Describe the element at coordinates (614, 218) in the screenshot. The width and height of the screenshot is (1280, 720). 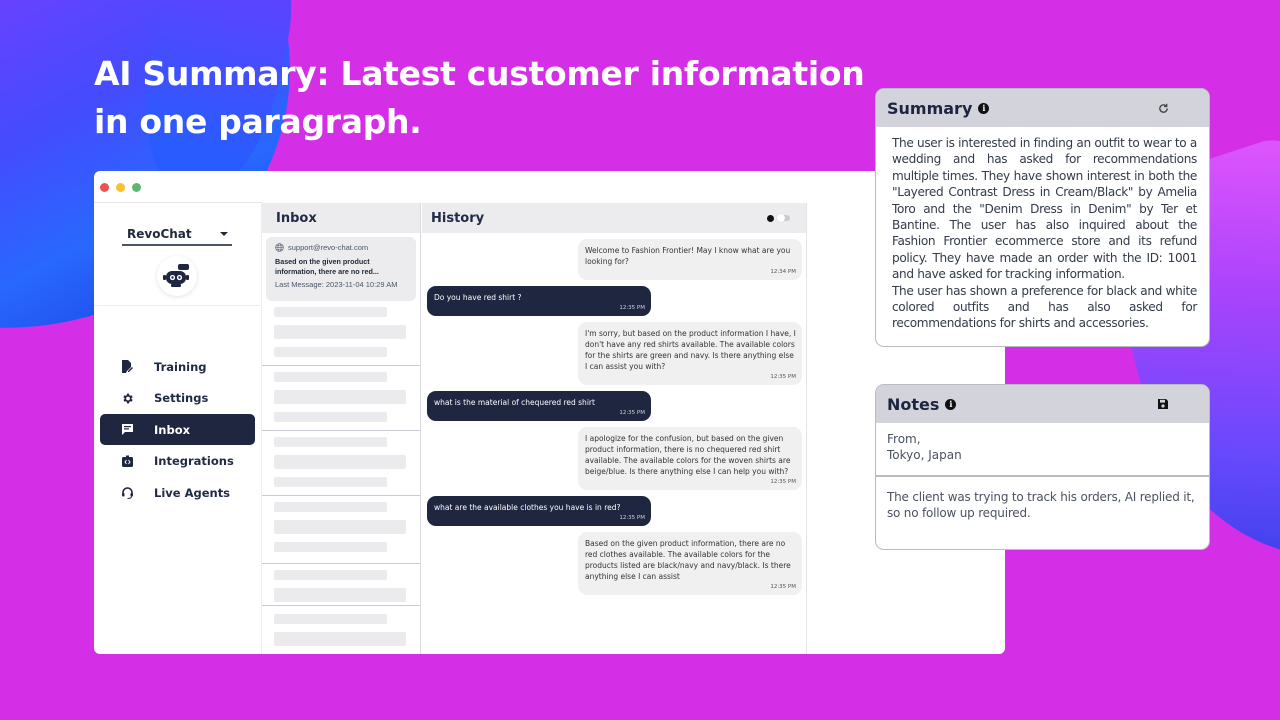
I see `history-header: History` at that location.